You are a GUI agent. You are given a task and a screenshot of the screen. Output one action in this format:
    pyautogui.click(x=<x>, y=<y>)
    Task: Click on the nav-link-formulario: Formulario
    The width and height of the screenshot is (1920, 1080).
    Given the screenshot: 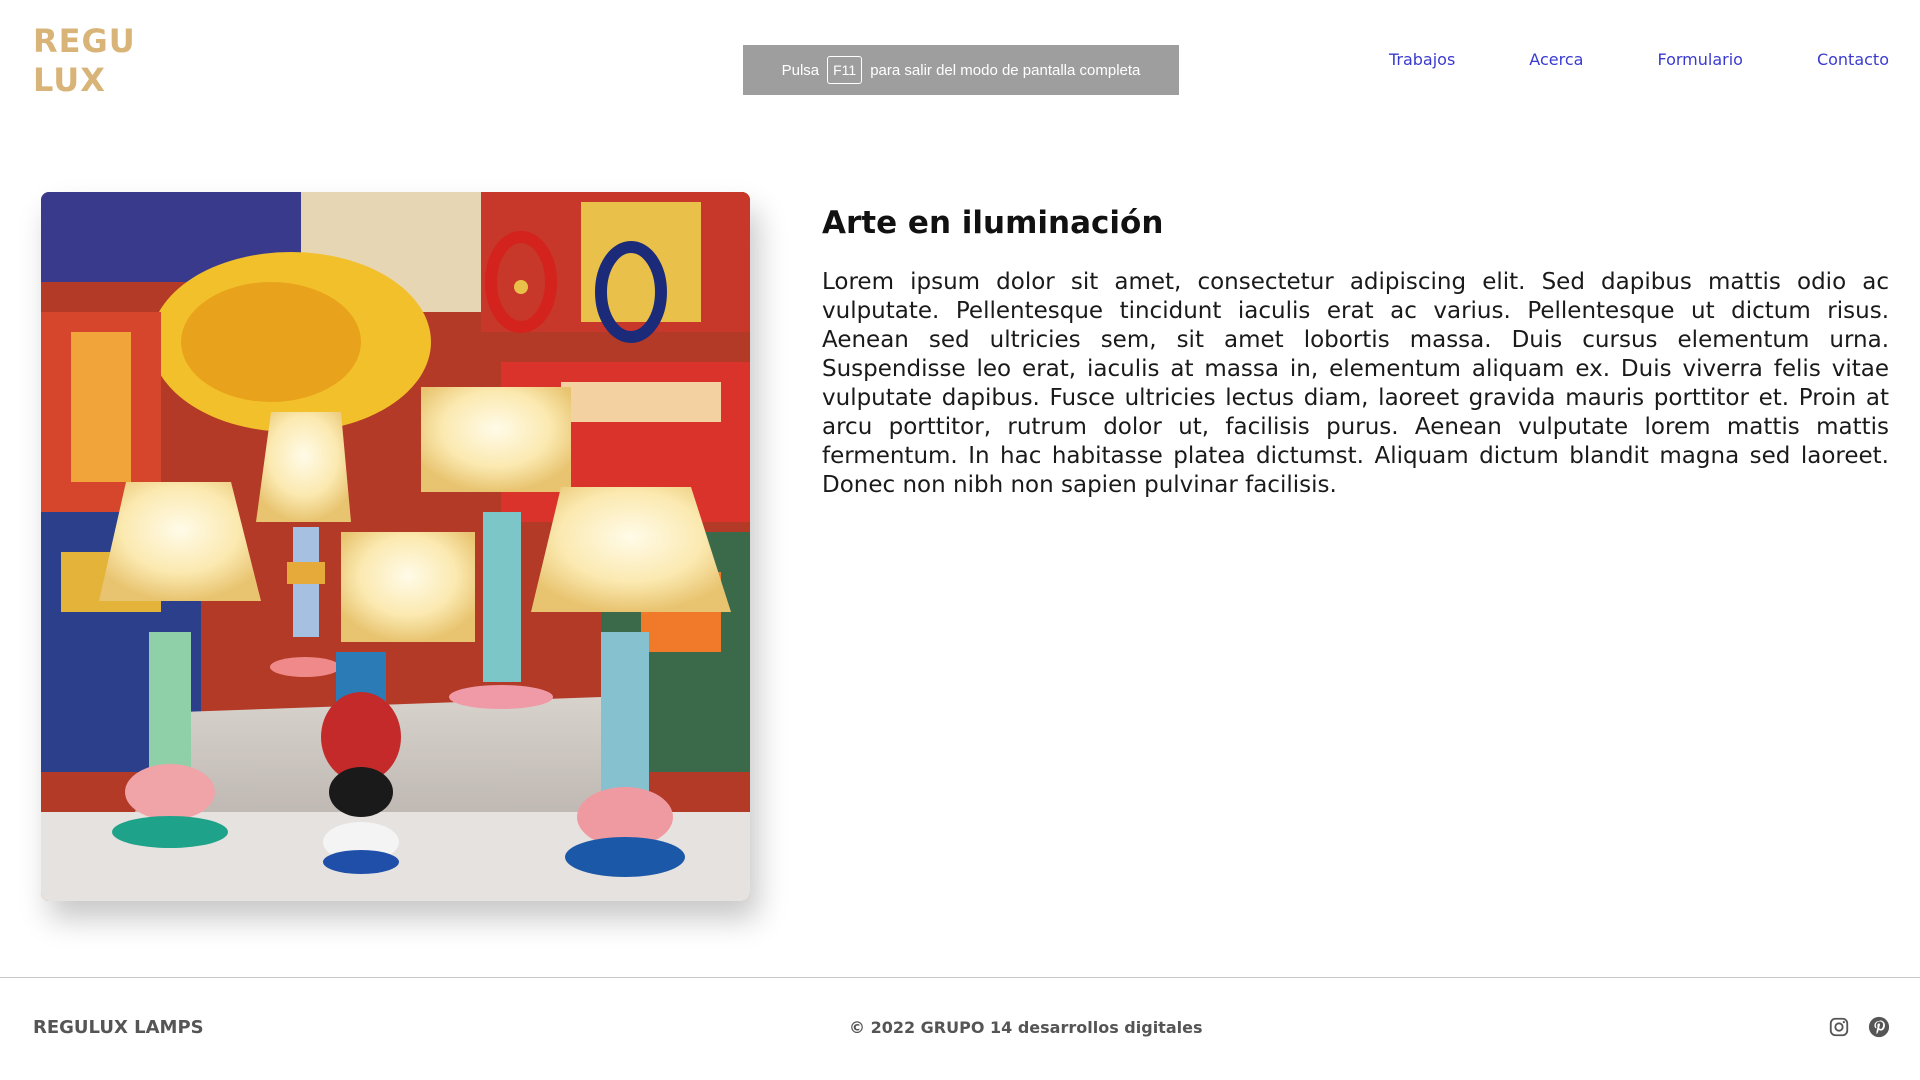 What is the action you would take?
    pyautogui.click(x=1700, y=59)
    